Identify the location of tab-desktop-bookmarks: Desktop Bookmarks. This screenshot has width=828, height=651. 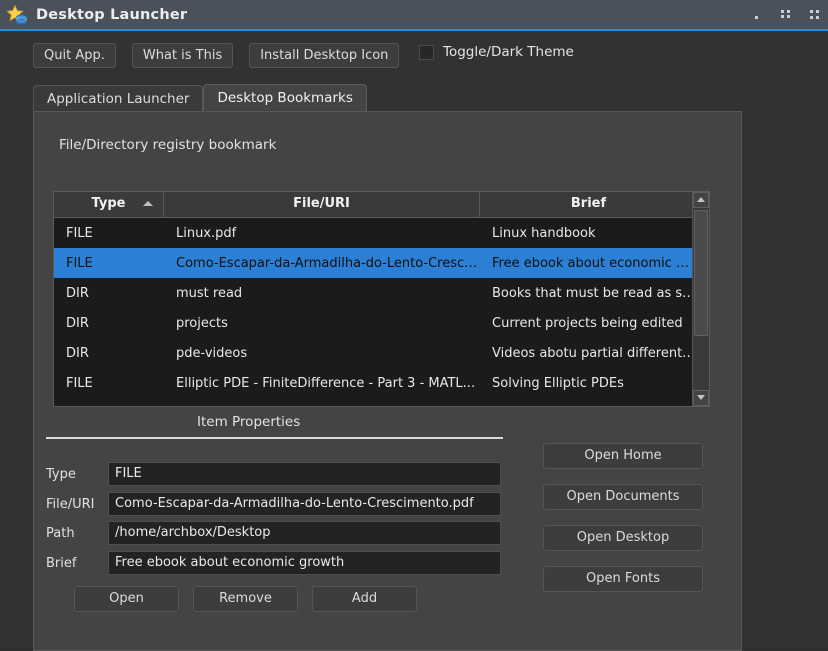
(285, 98).